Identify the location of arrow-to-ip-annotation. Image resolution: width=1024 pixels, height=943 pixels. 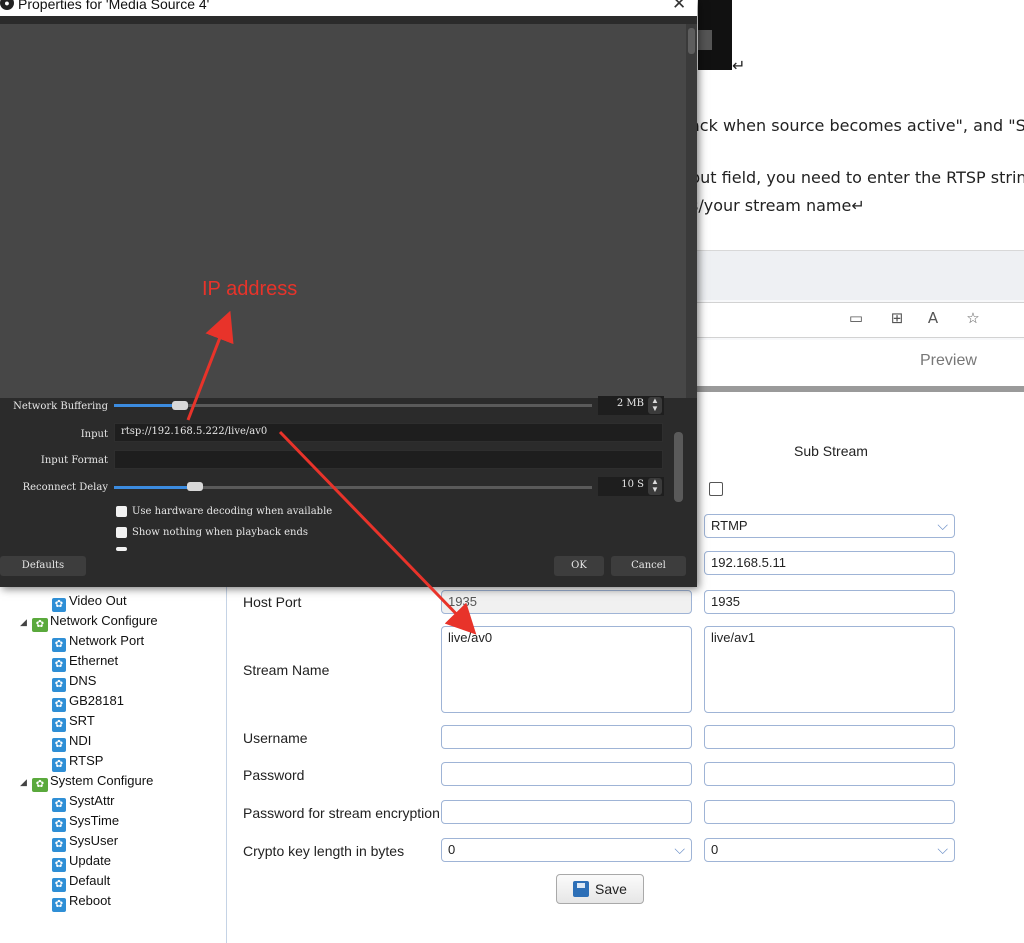
(210, 365).